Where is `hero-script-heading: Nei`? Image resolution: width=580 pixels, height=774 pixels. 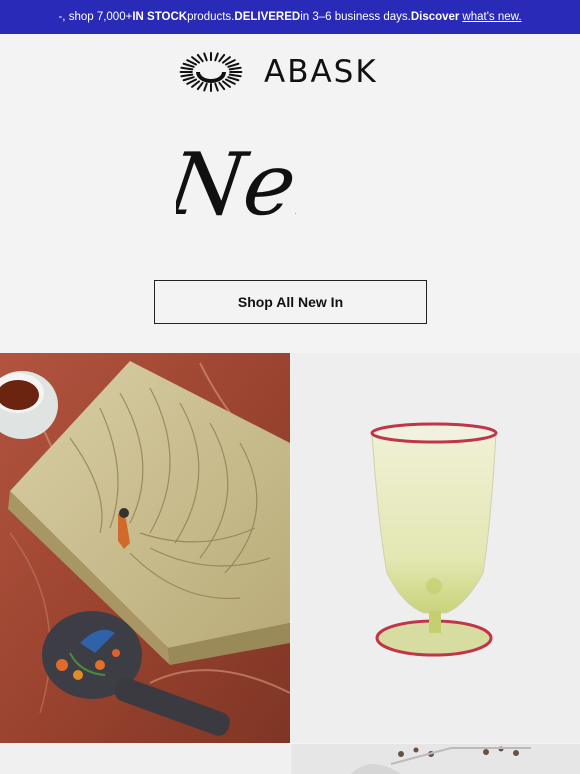 hero-script-heading: Nei is located at coordinates (236, 183).